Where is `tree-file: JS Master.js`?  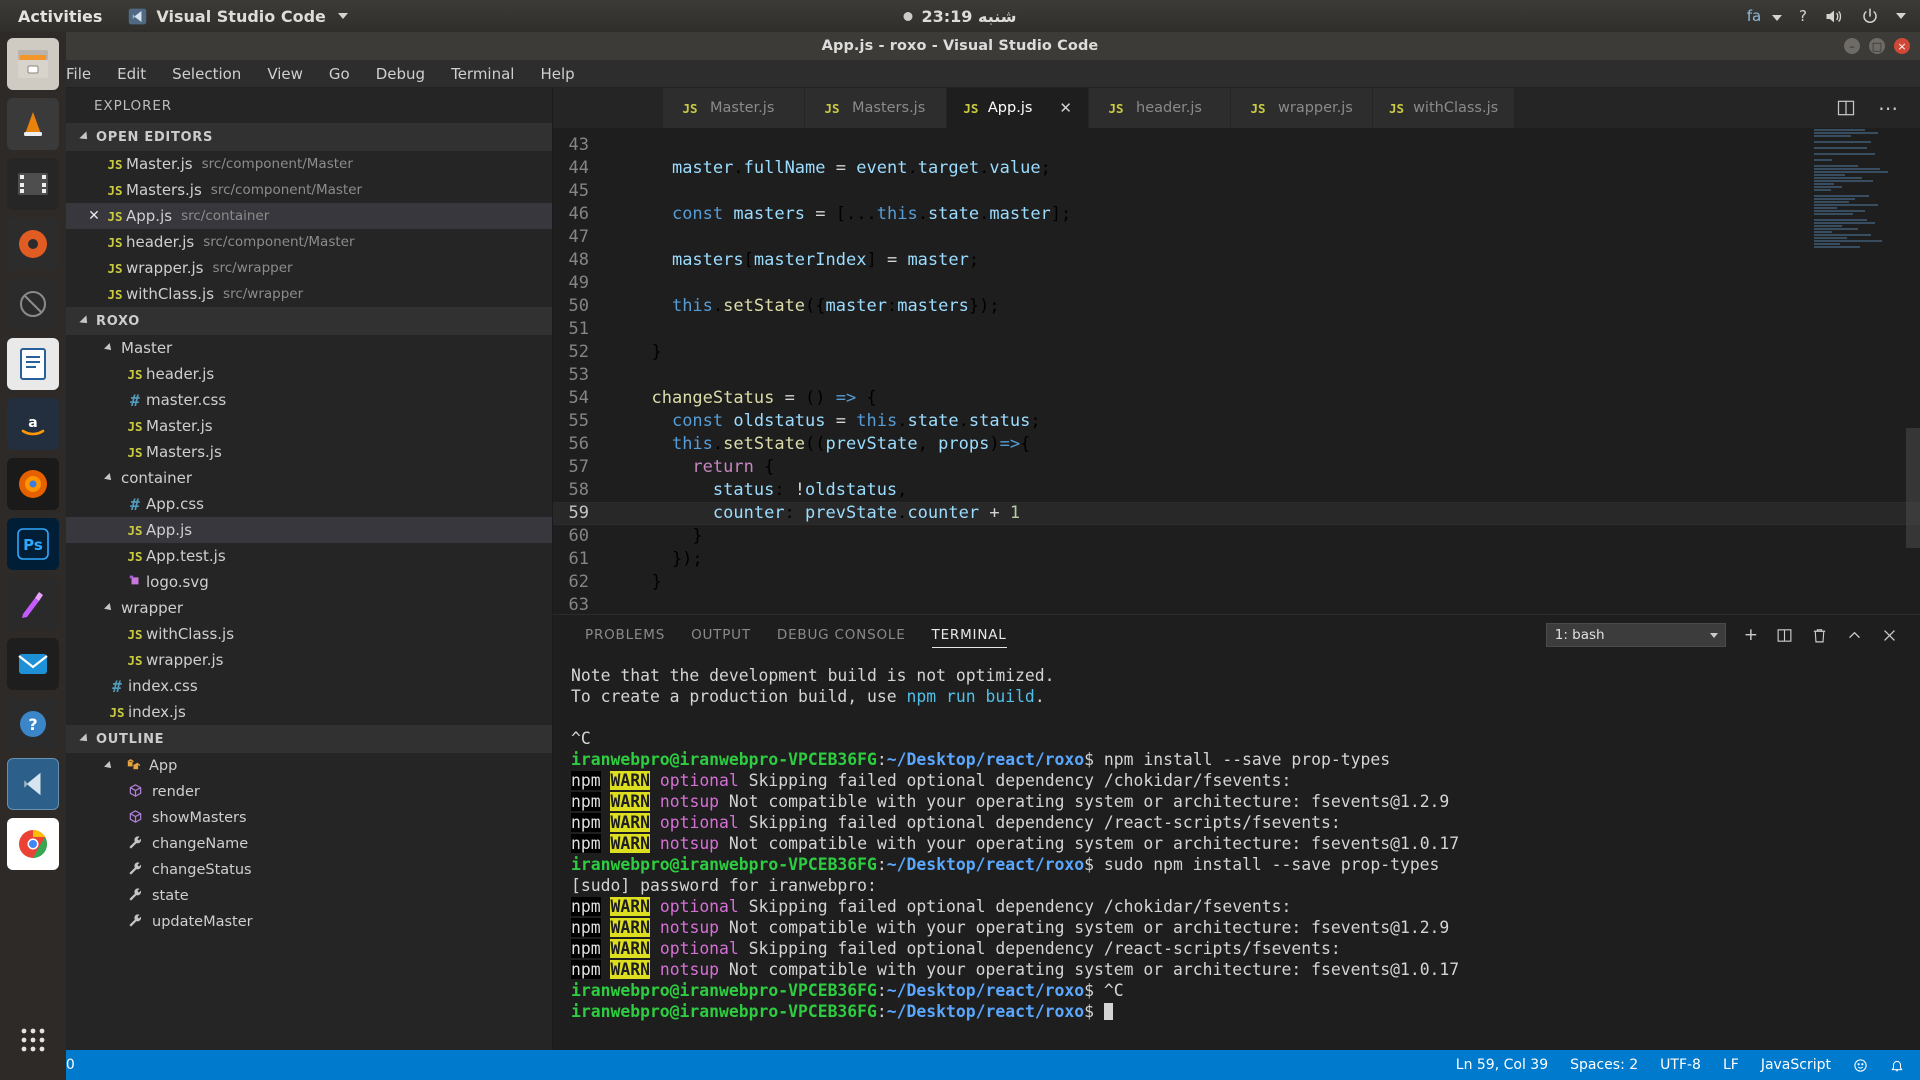 tree-file: JS Master.js is located at coordinates (309, 426).